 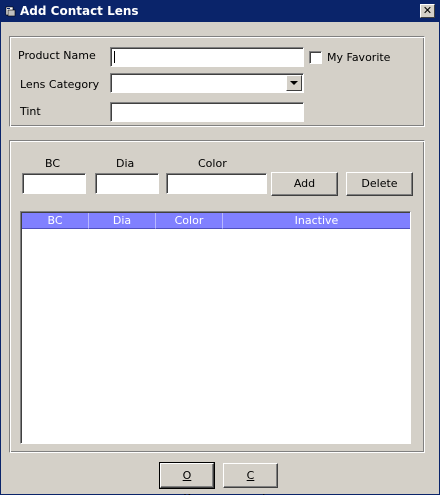 What do you see at coordinates (358, 57) in the screenshot?
I see `my-favorite-label: My Favorite` at bounding box center [358, 57].